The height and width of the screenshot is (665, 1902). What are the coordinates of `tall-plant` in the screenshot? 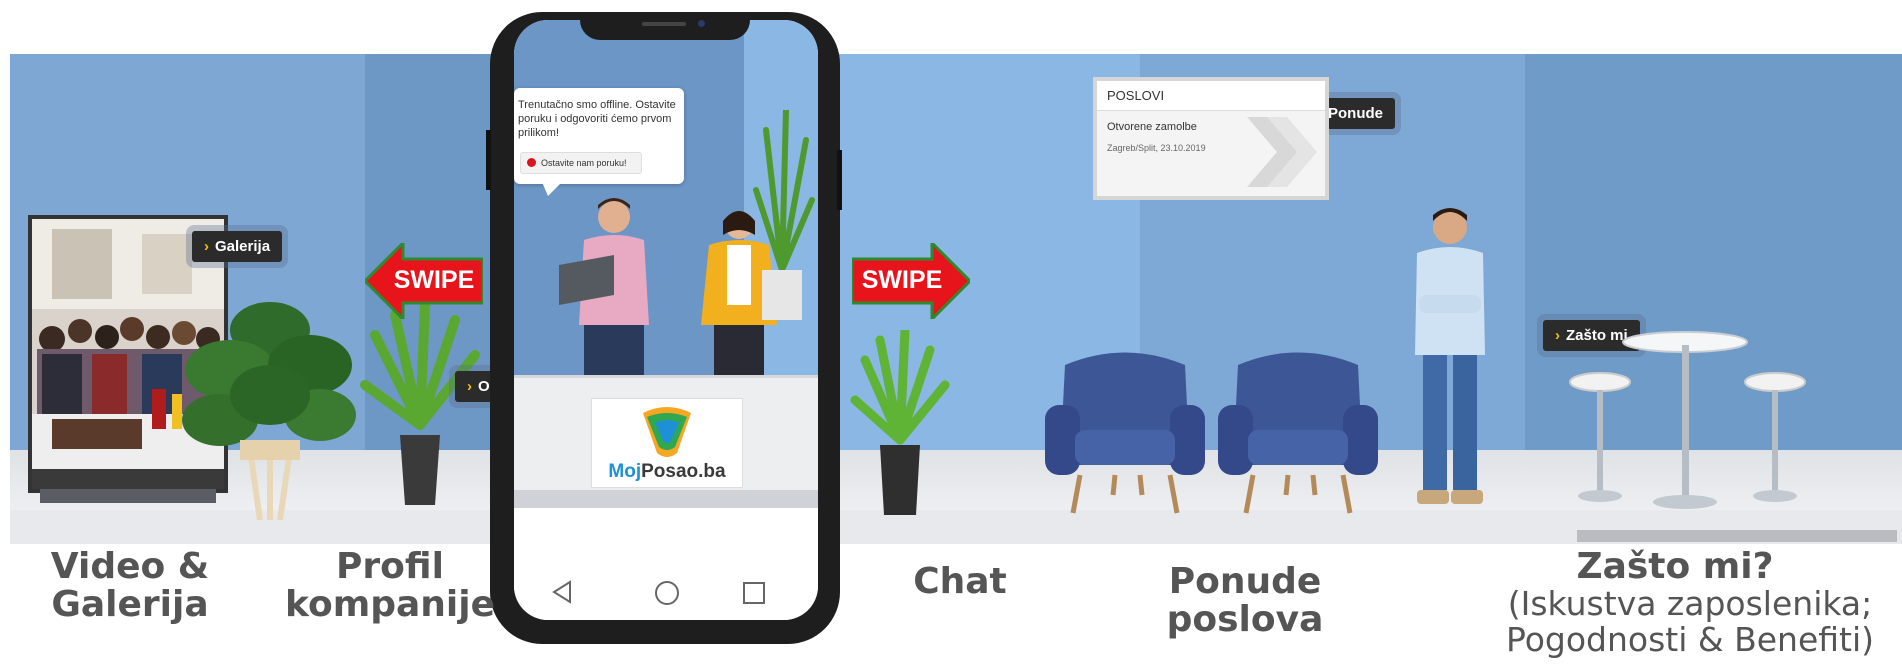 It's located at (784, 215).